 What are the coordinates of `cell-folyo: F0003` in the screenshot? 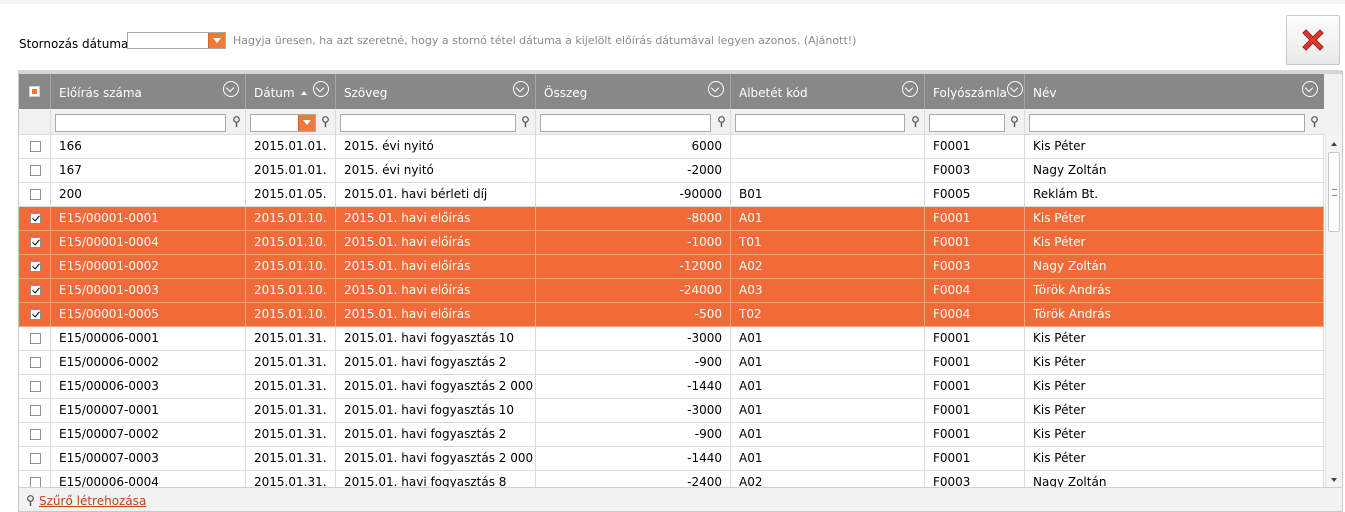 It's located at (975, 170).